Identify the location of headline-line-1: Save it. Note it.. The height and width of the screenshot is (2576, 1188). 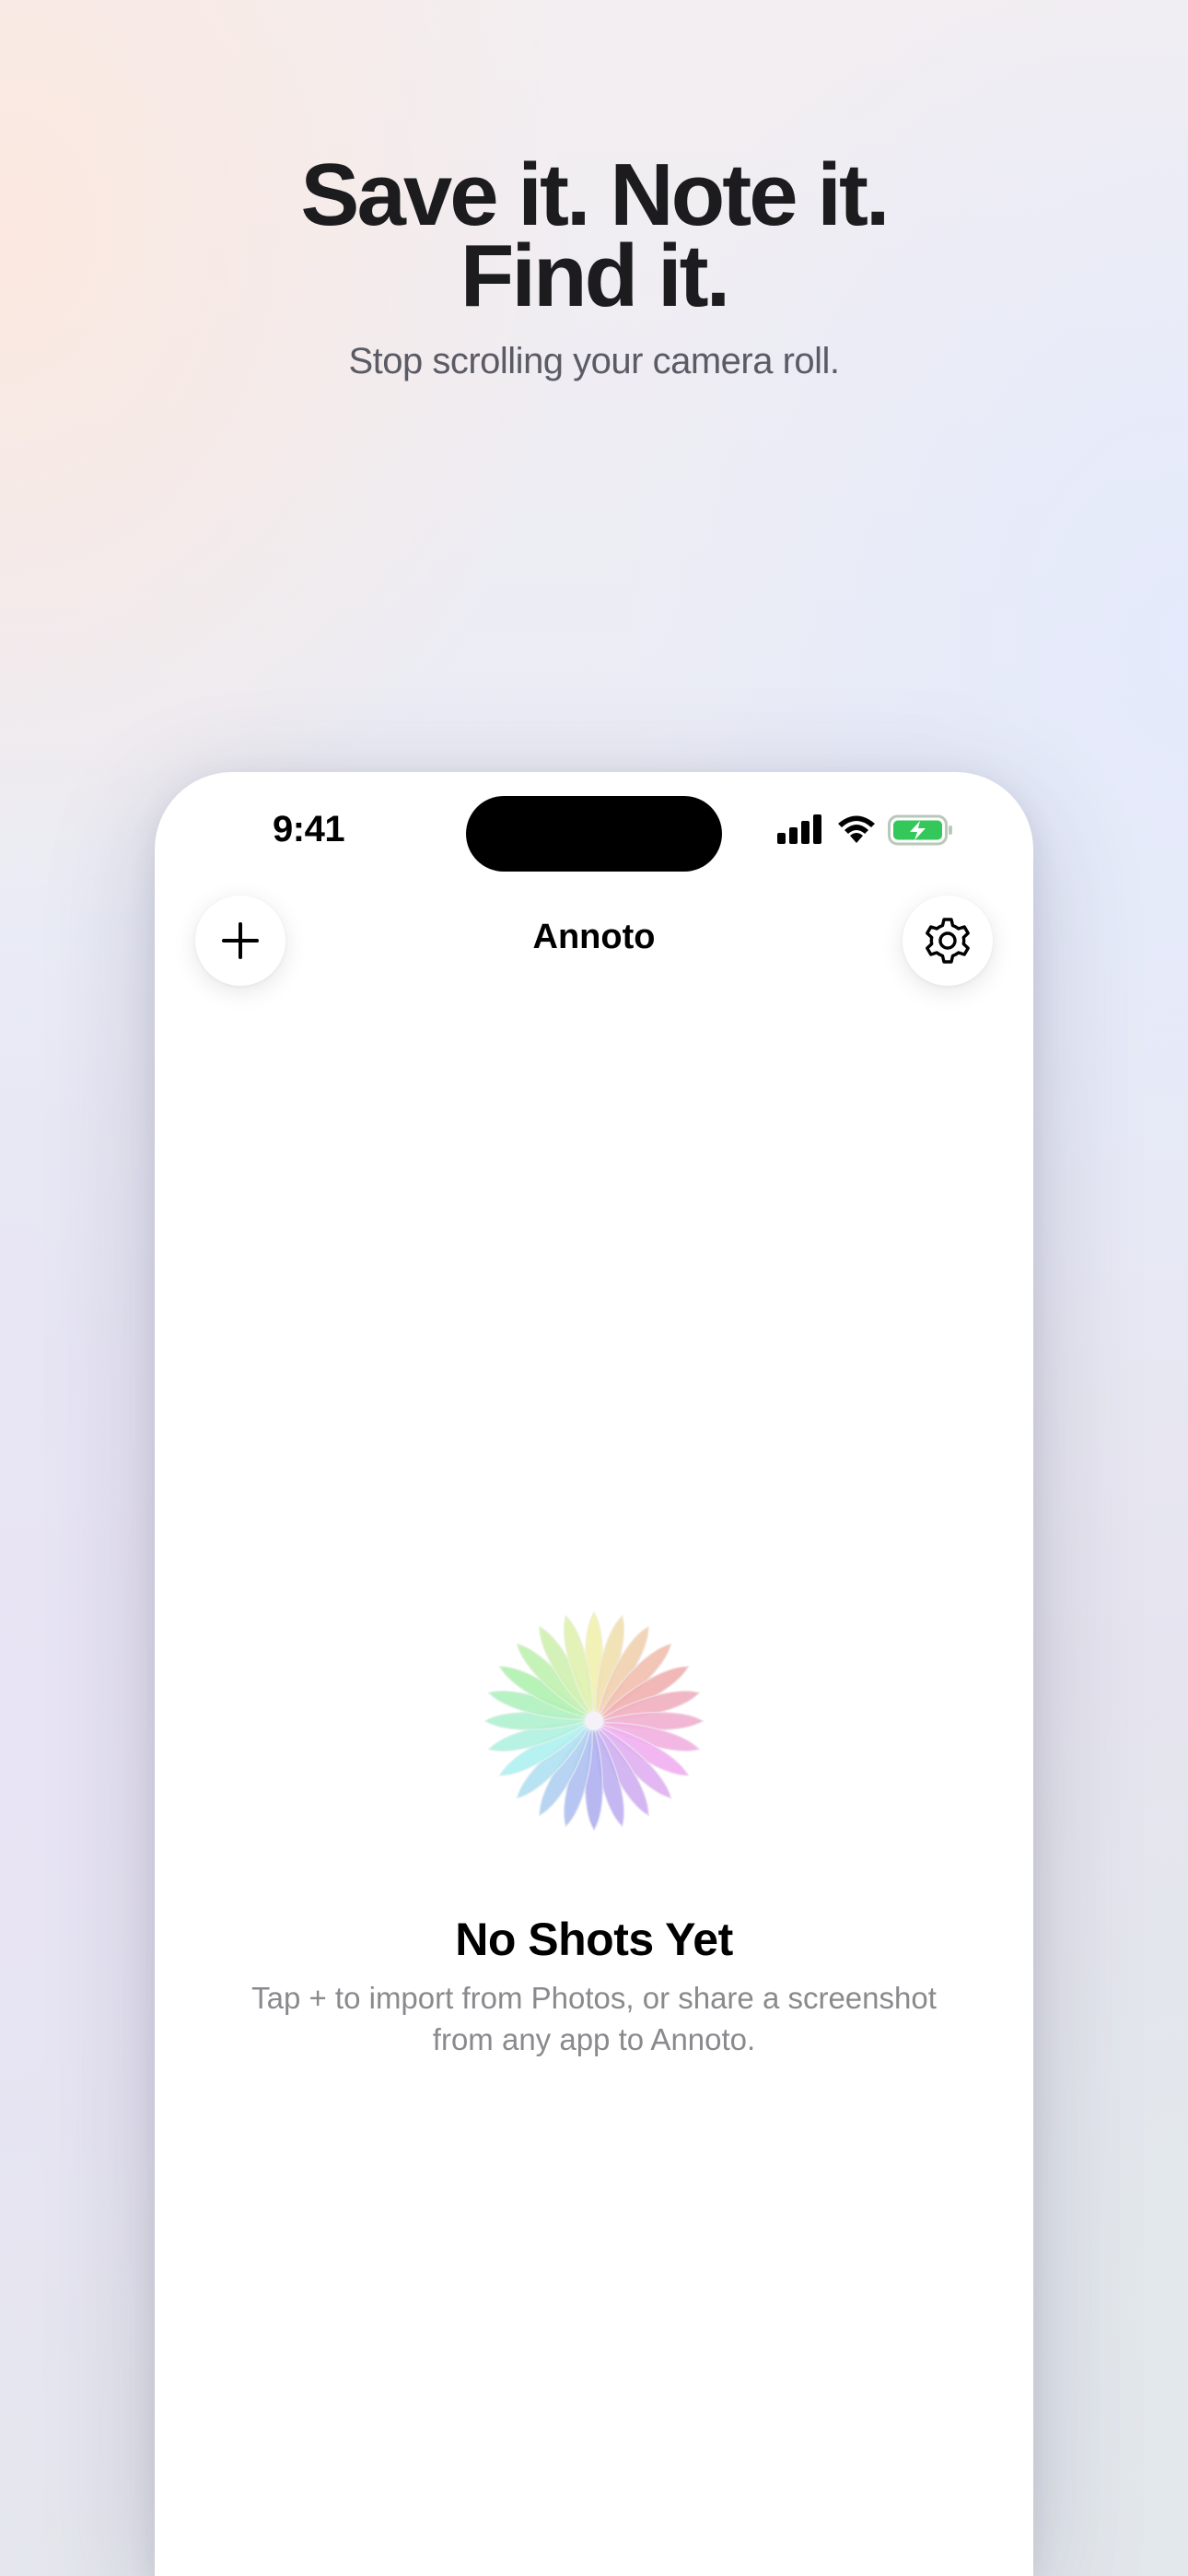
(595, 195).